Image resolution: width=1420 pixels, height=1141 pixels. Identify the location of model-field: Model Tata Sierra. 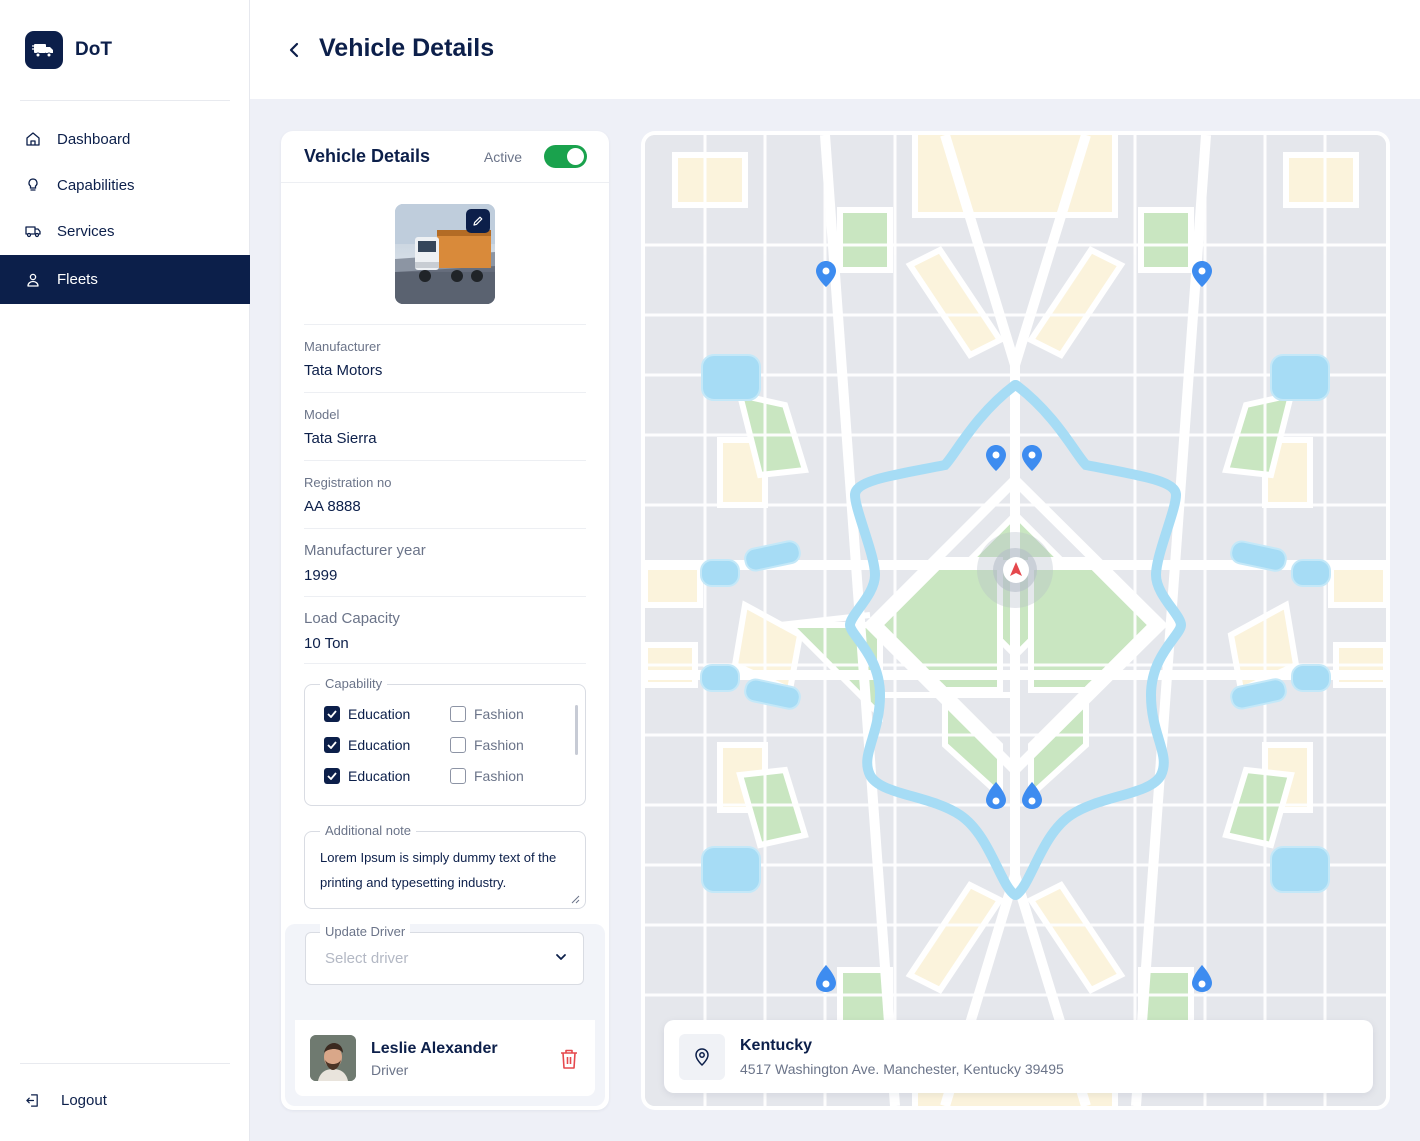
(445, 419).